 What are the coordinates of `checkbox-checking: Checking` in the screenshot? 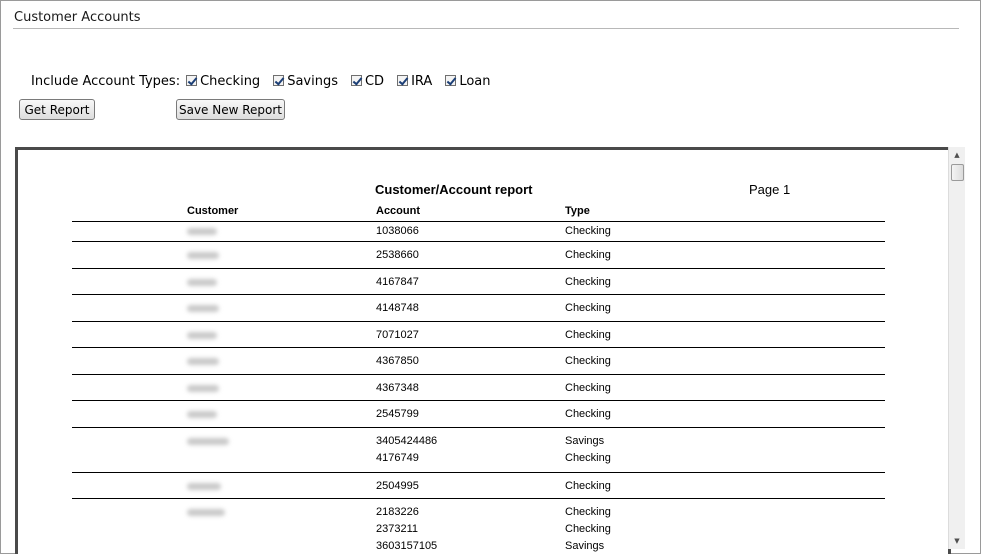 It's located at (223, 81).